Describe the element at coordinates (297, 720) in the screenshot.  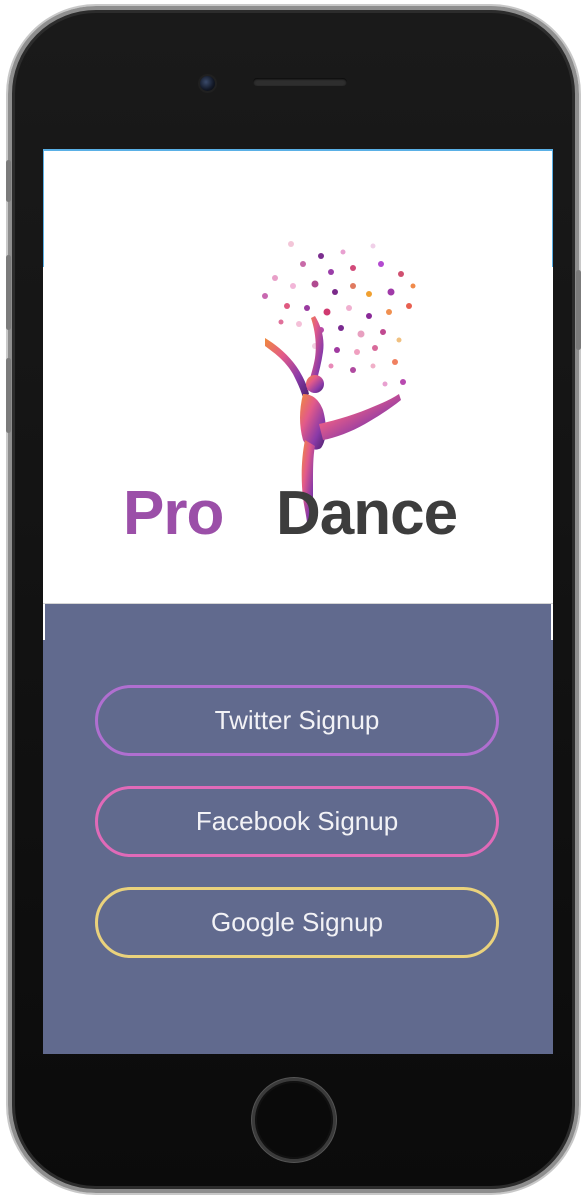
I see `twitter-signup-button: Twitter Signup` at that location.